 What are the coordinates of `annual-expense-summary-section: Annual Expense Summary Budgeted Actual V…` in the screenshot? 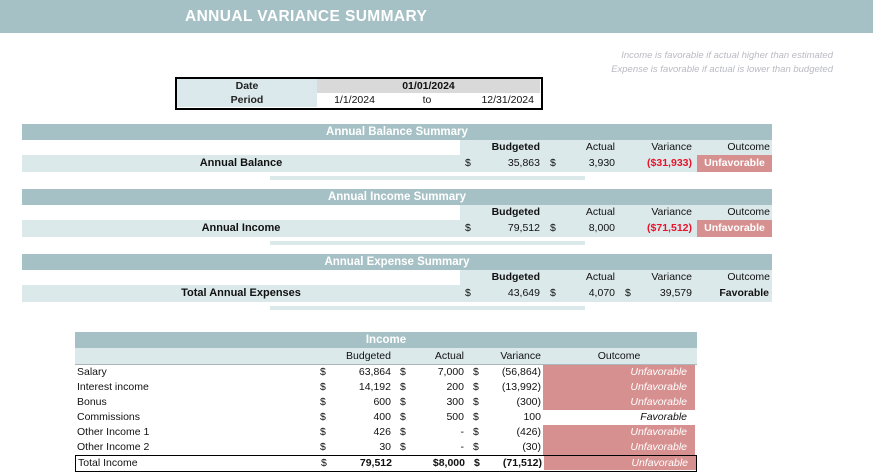 It's located at (397, 282).